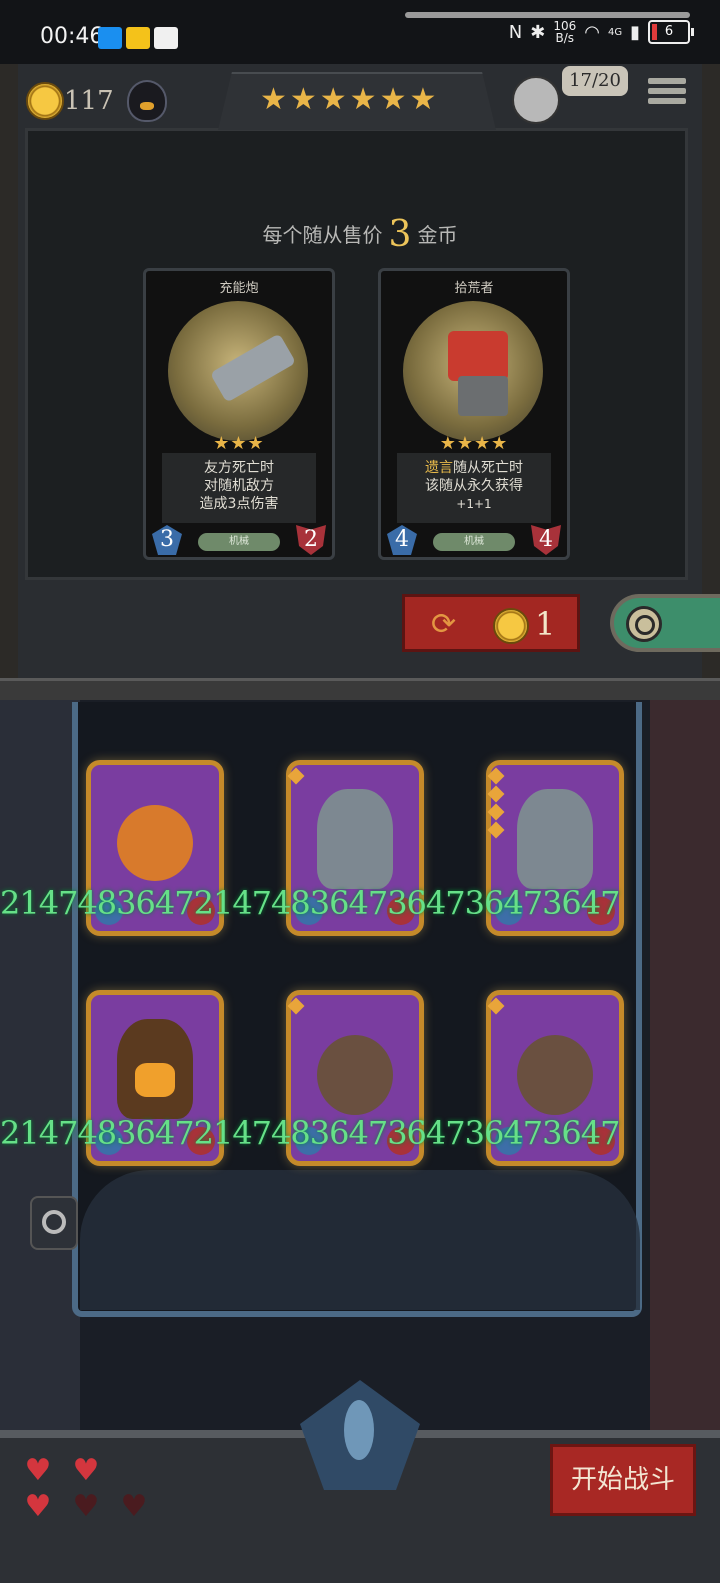 Image resolution: width=720 pixels, height=1583 pixels. I want to click on clock: 00:46, so click(72, 36).